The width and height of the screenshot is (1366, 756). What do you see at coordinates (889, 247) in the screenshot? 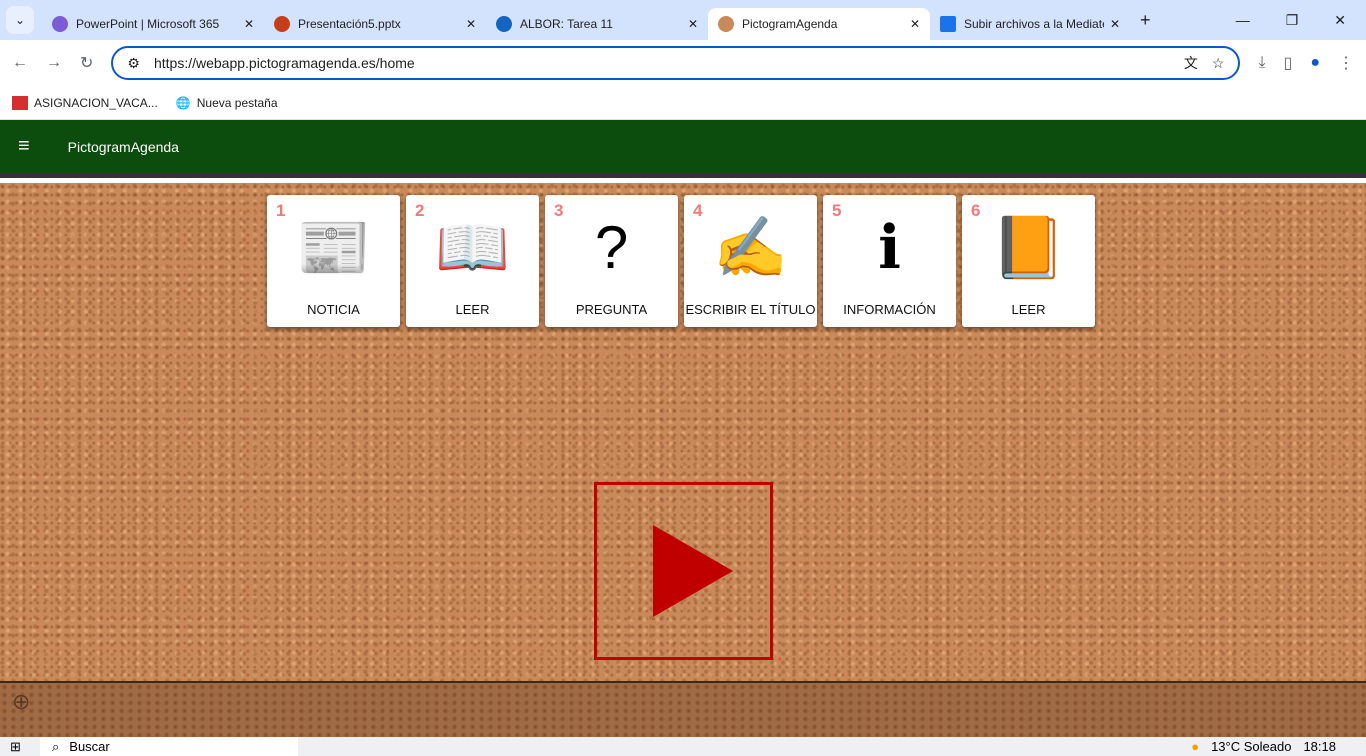
I see `pictogram-image: ℹ` at bounding box center [889, 247].